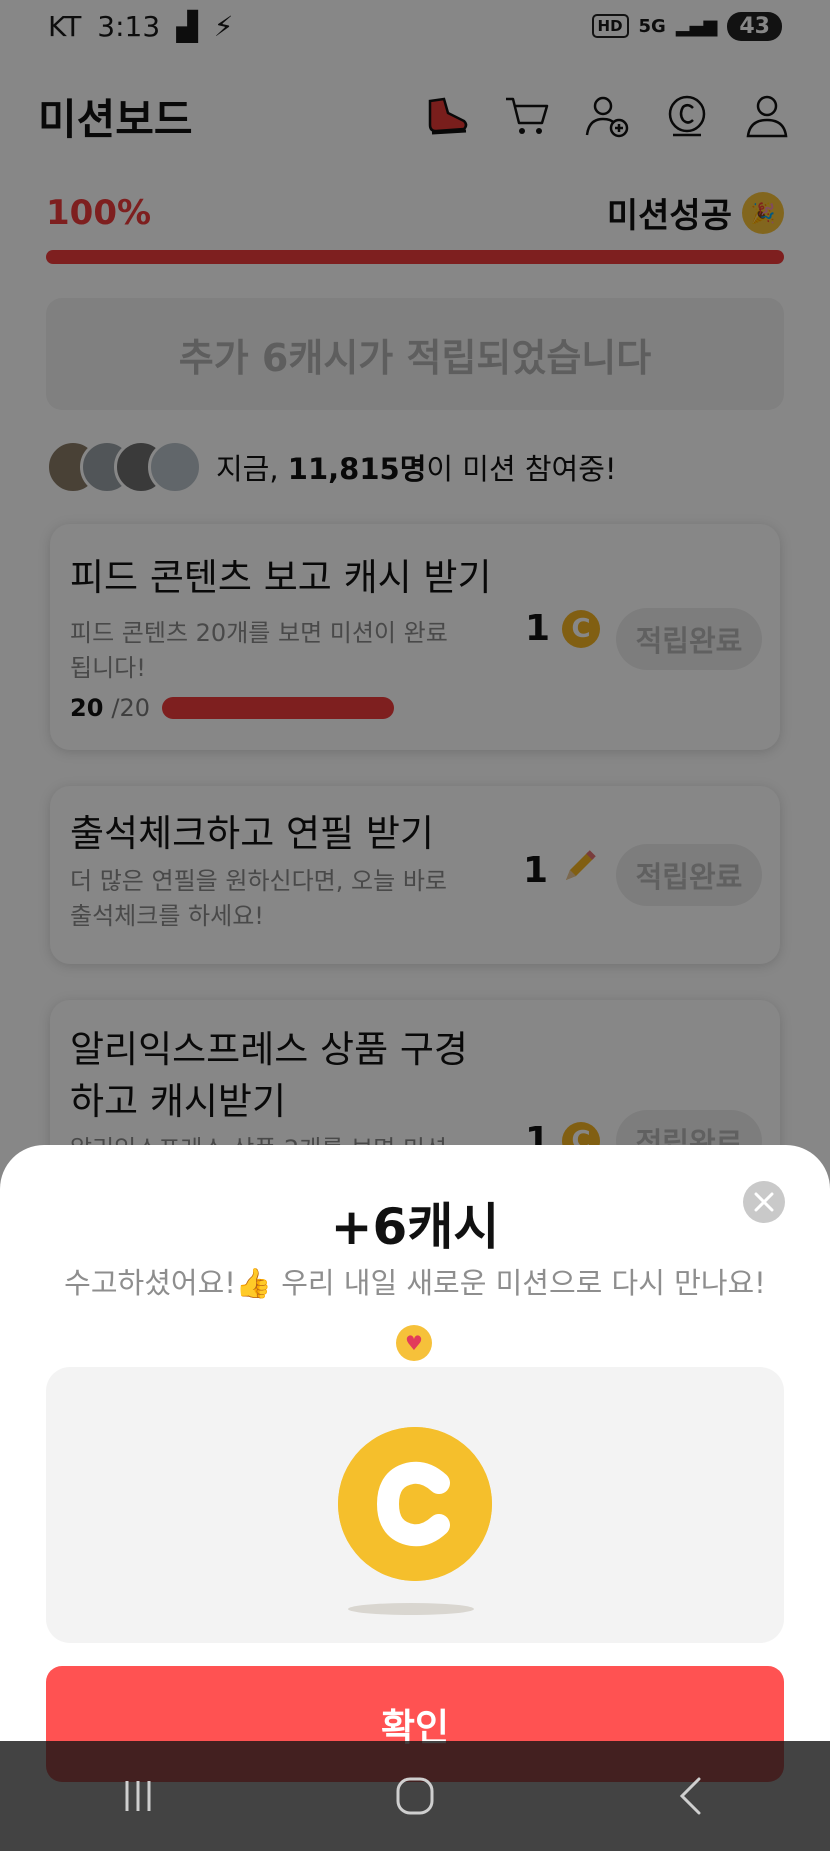 The height and width of the screenshot is (1851, 830). I want to click on home-icon, so click(415, 1796).